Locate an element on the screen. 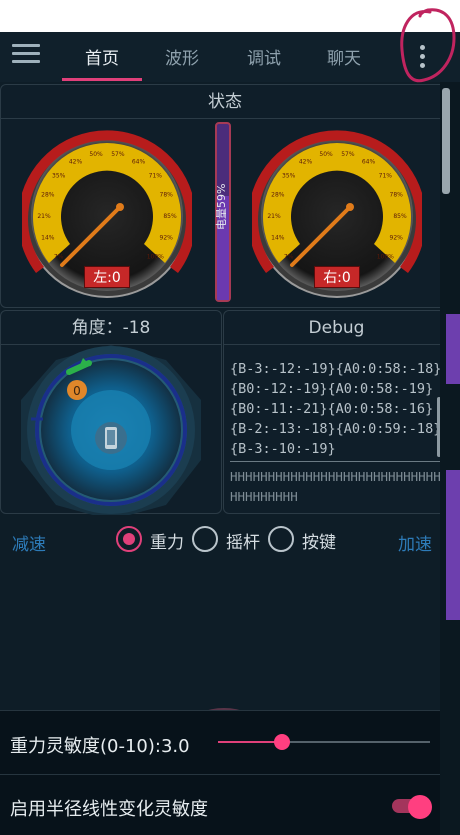 The image size is (460, 835). angle-panel: 角度：-18 0 is located at coordinates (111, 412).